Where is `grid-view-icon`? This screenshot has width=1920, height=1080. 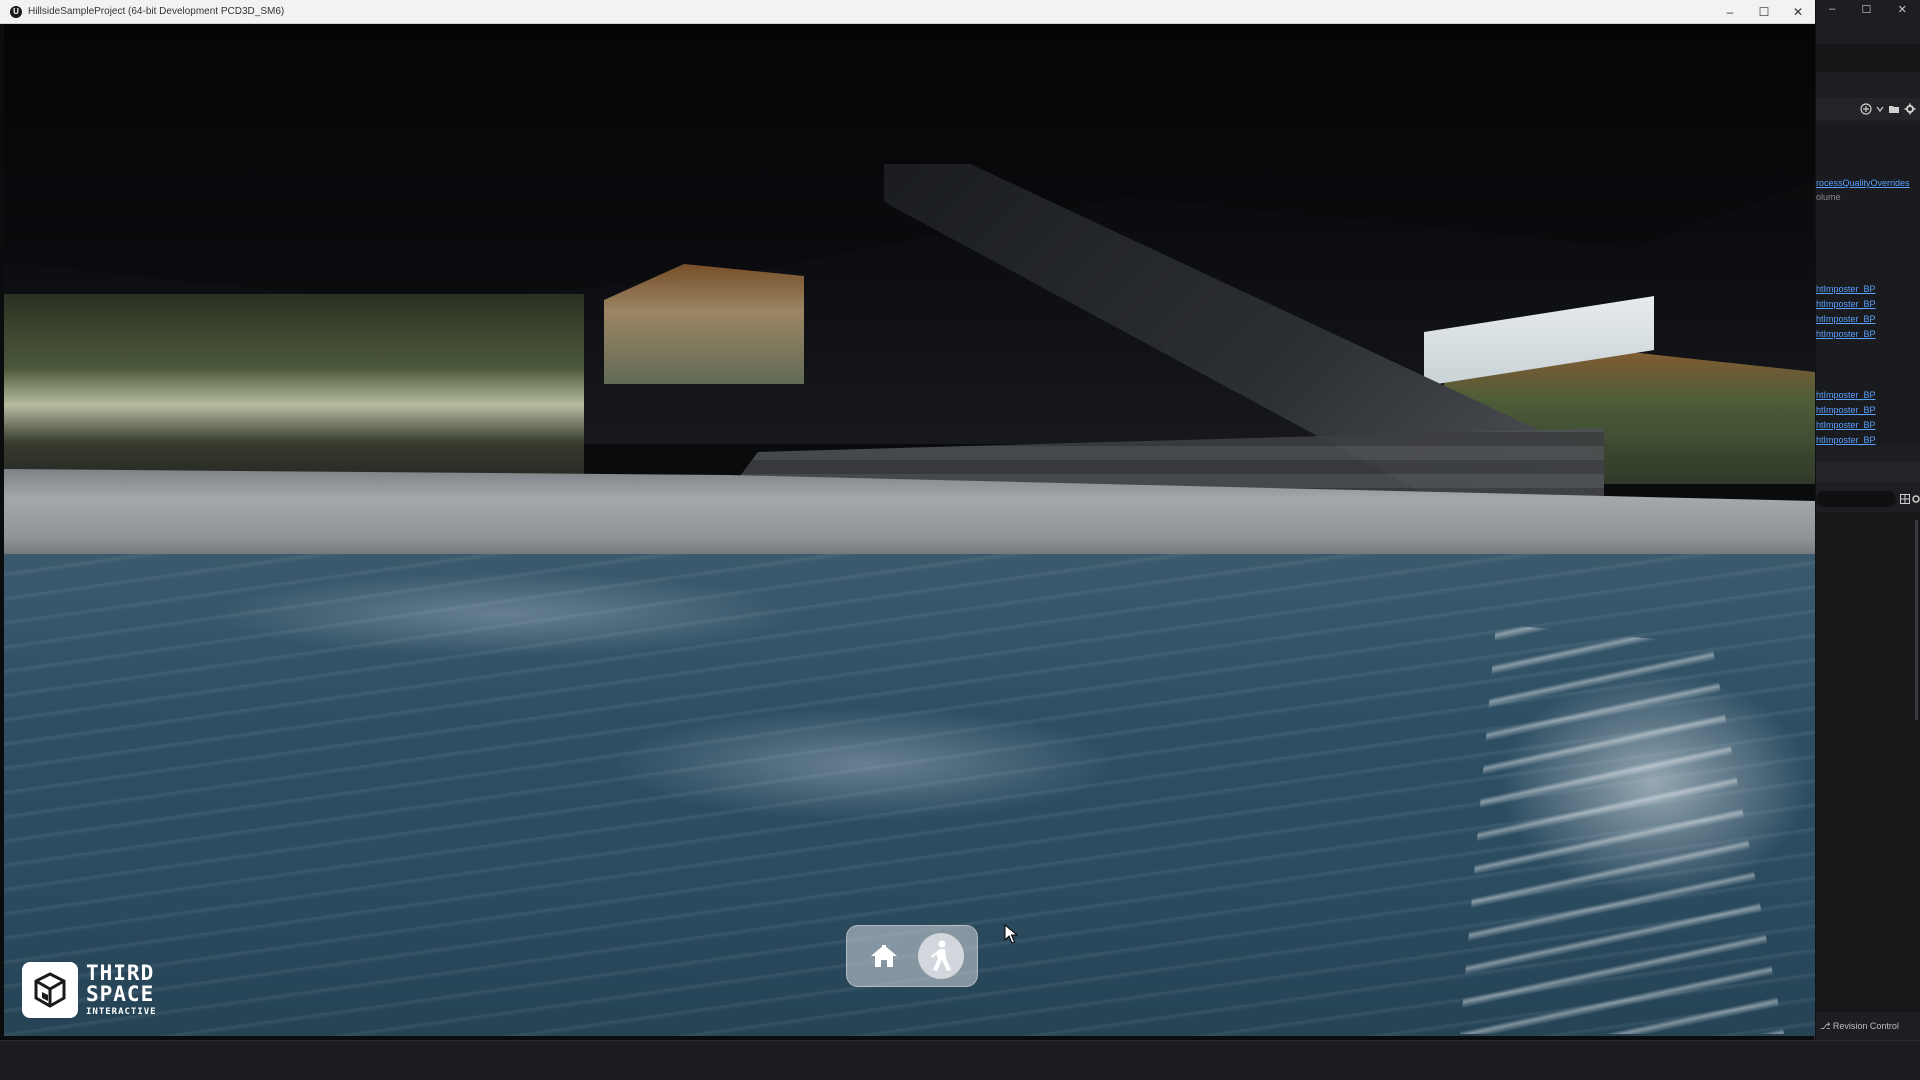
grid-view-icon is located at coordinates (1905, 499).